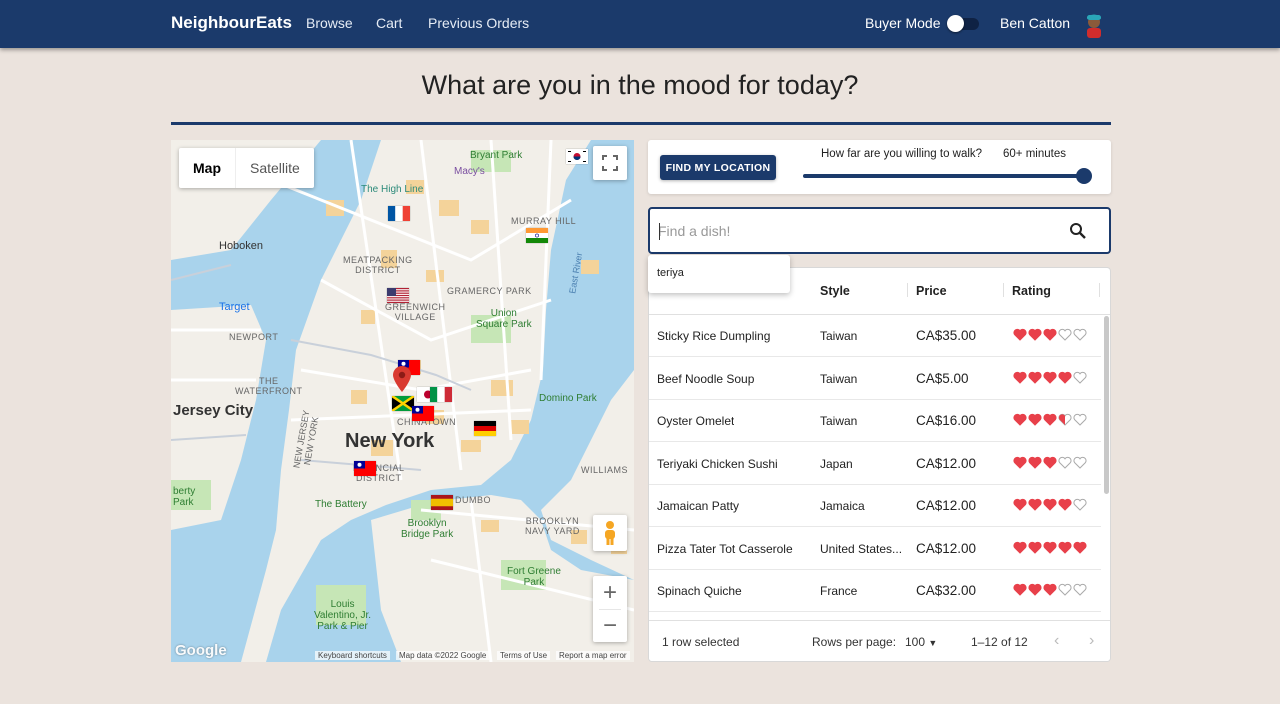 This screenshot has height=704, width=1280. I want to click on walk-slider-thumb, so click(1084, 176).